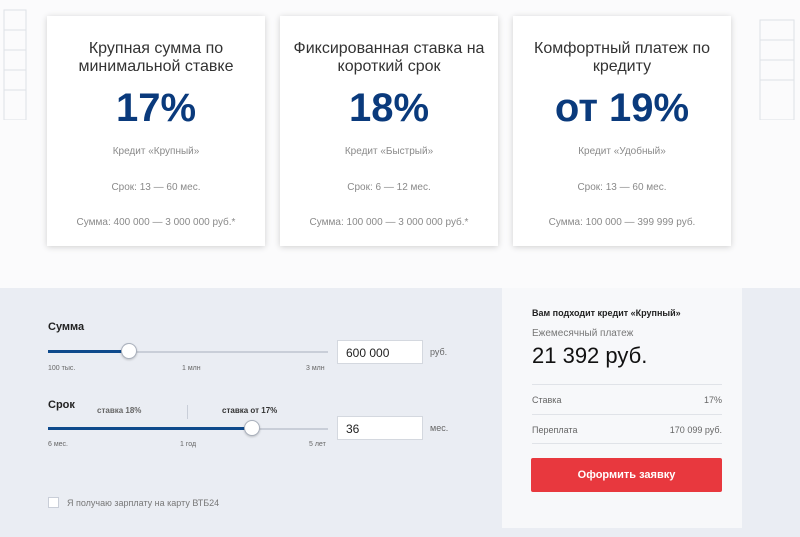 The image size is (800, 537). Describe the element at coordinates (389, 187) in the screenshot. I see `offer-term: Срок: 6 — 12 мес.` at that location.